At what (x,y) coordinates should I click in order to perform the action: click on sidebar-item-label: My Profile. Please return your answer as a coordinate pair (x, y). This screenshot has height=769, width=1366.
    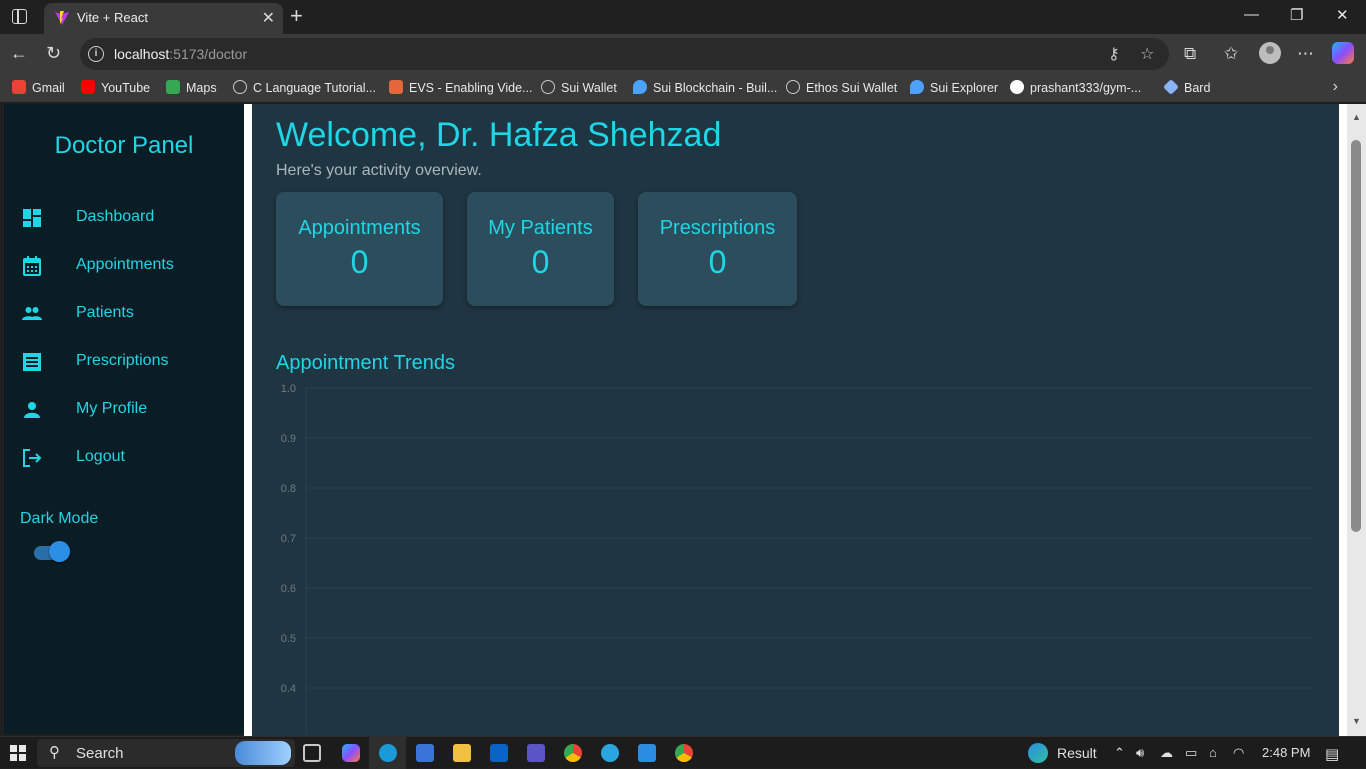
    Looking at the image, I should click on (112, 408).